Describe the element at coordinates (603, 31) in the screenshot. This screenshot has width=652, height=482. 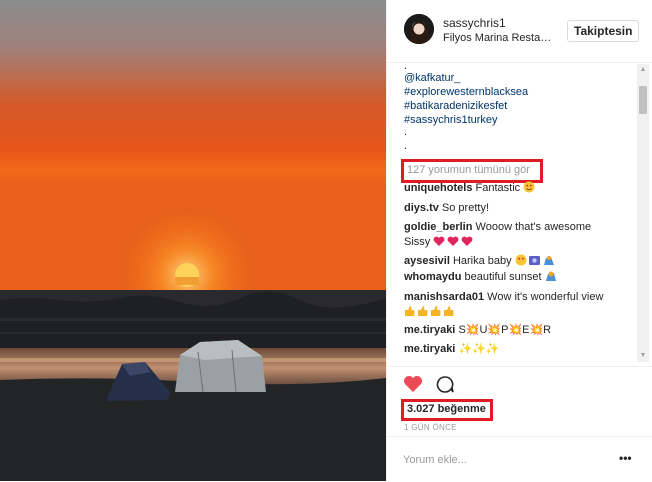
I see `following-button: Takiptesin` at that location.